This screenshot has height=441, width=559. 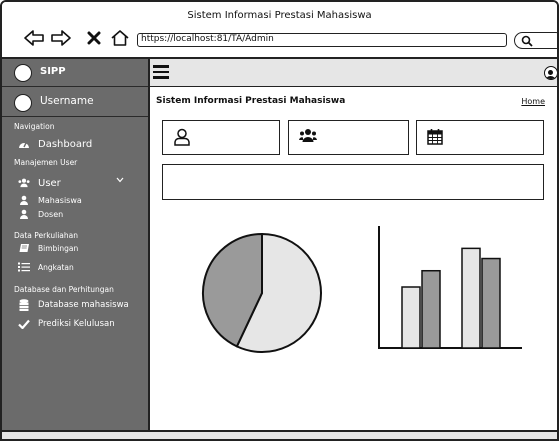 I want to click on sidebar-brand: SIPP, so click(x=75, y=73).